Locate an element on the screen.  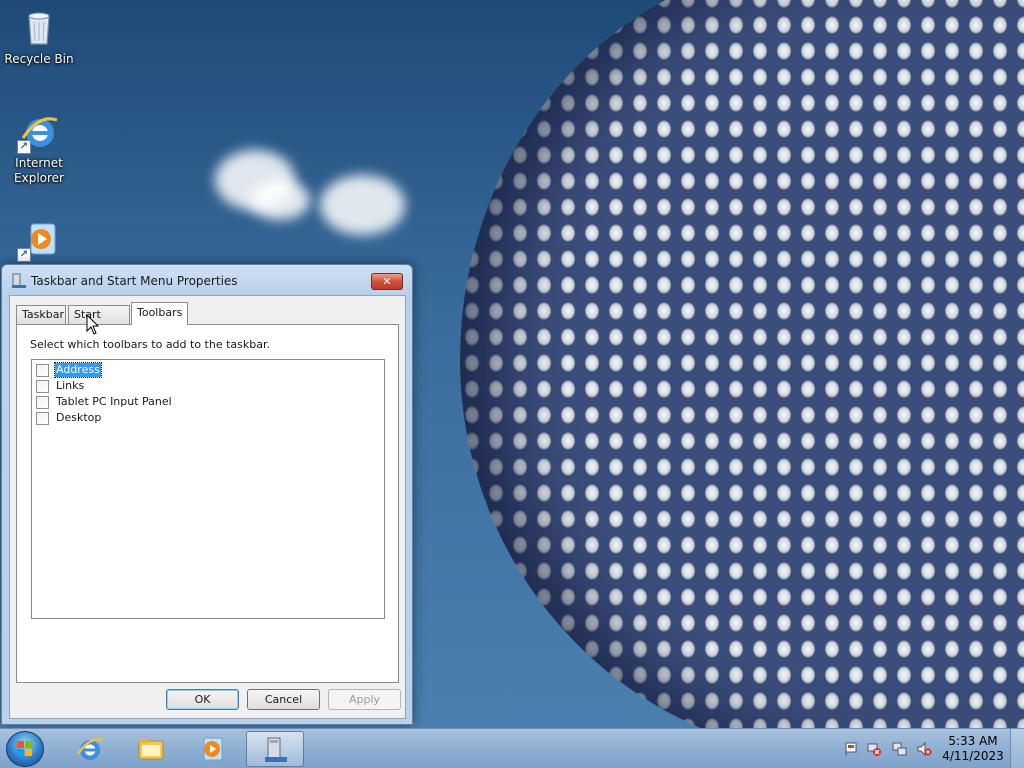
internet-explorer-icon is located at coordinates (90, 749).